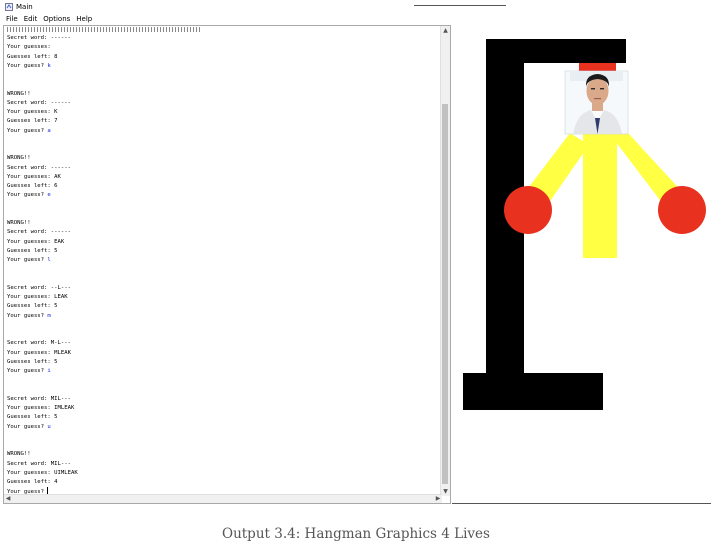  What do you see at coordinates (31, 19) in the screenshot?
I see `menu-edit: Edit` at bounding box center [31, 19].